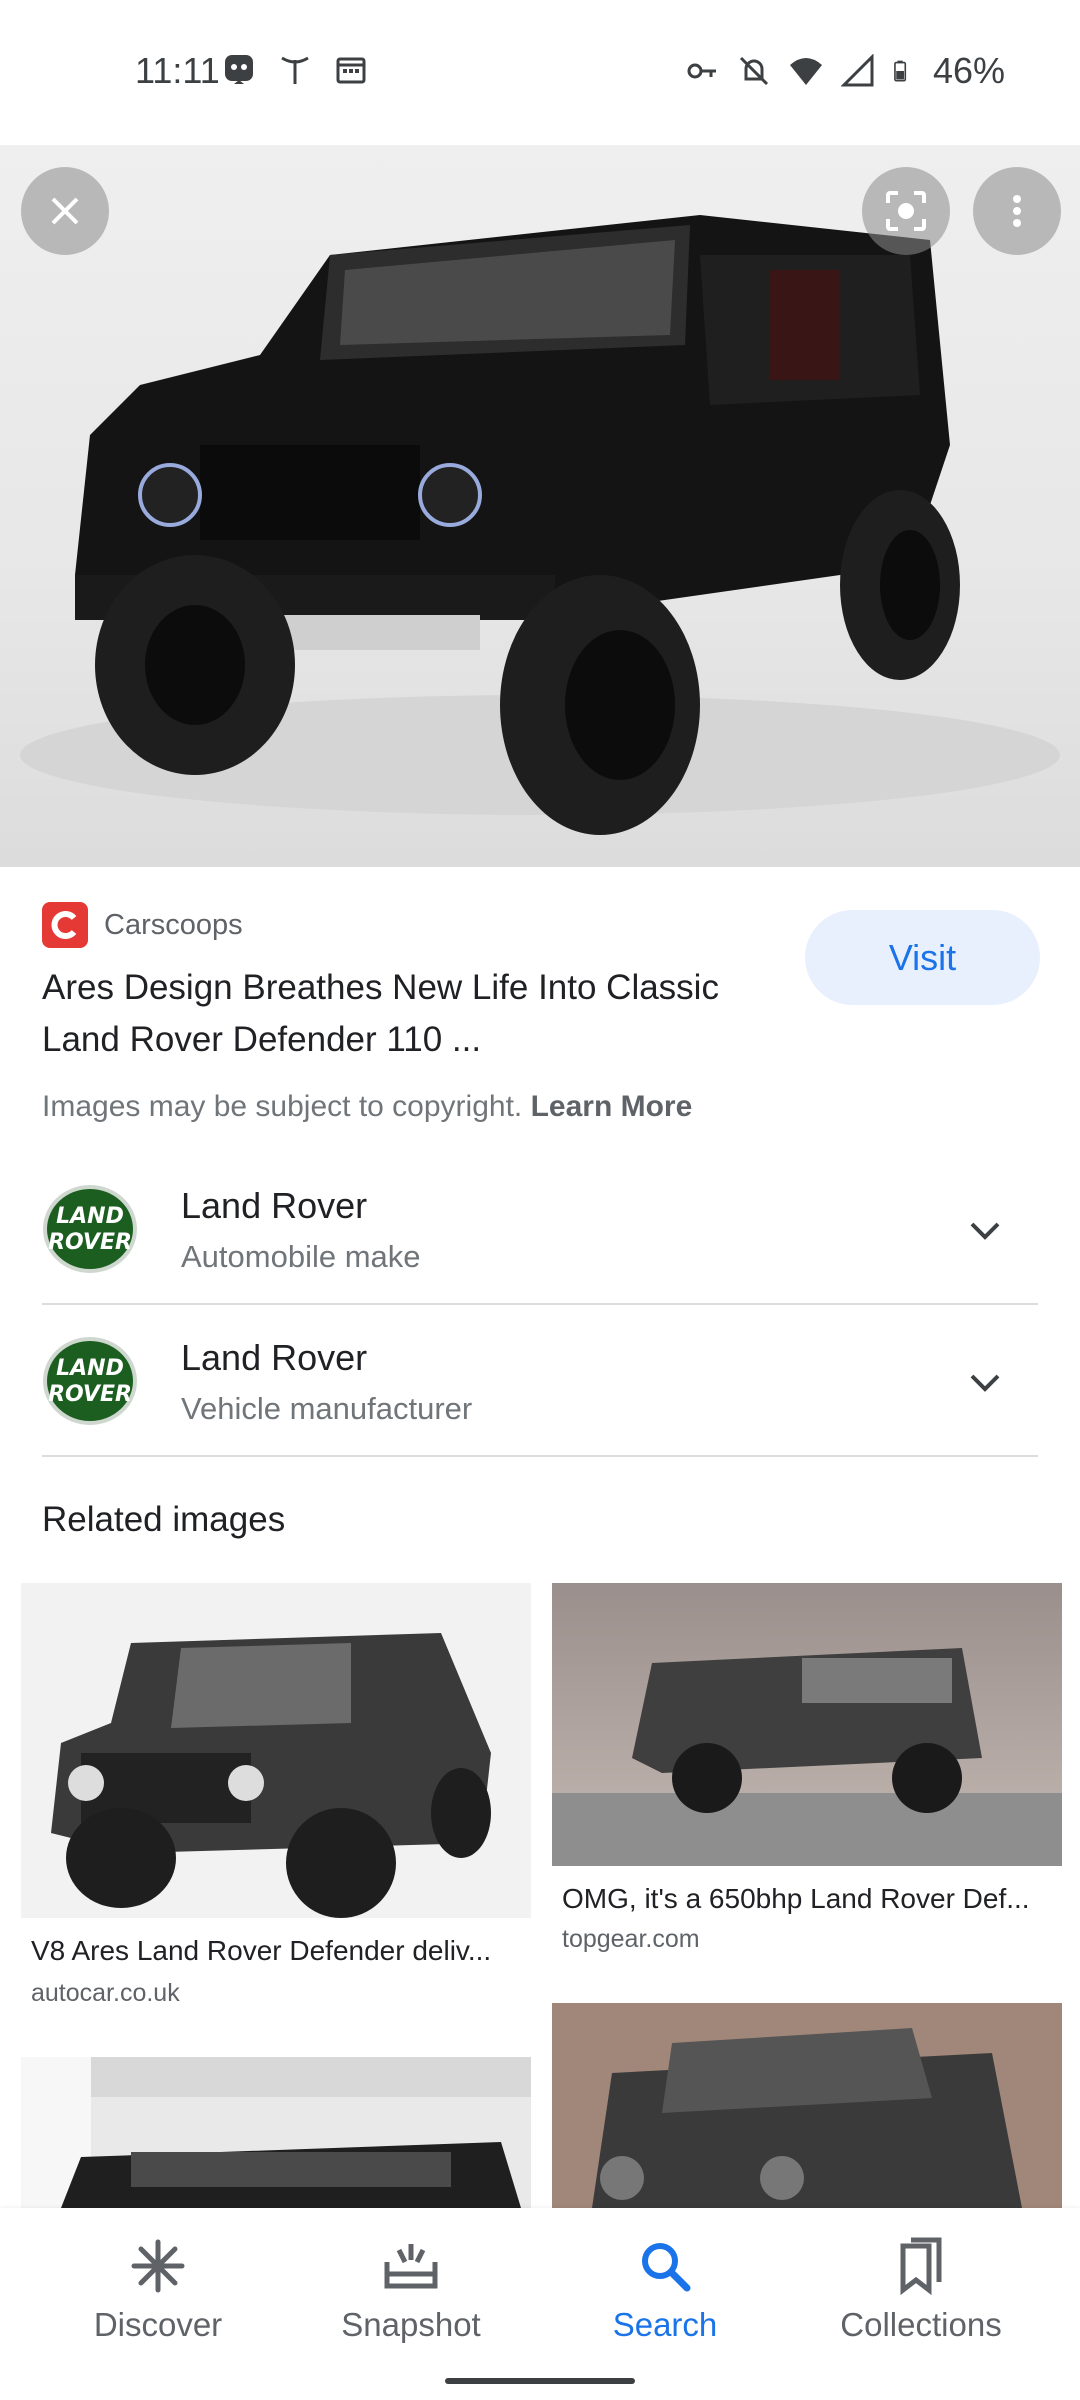  Describe the element at coordinates (411, 2290) in the screenshot. I see `nav-snapshot: Snapshot` at that location.